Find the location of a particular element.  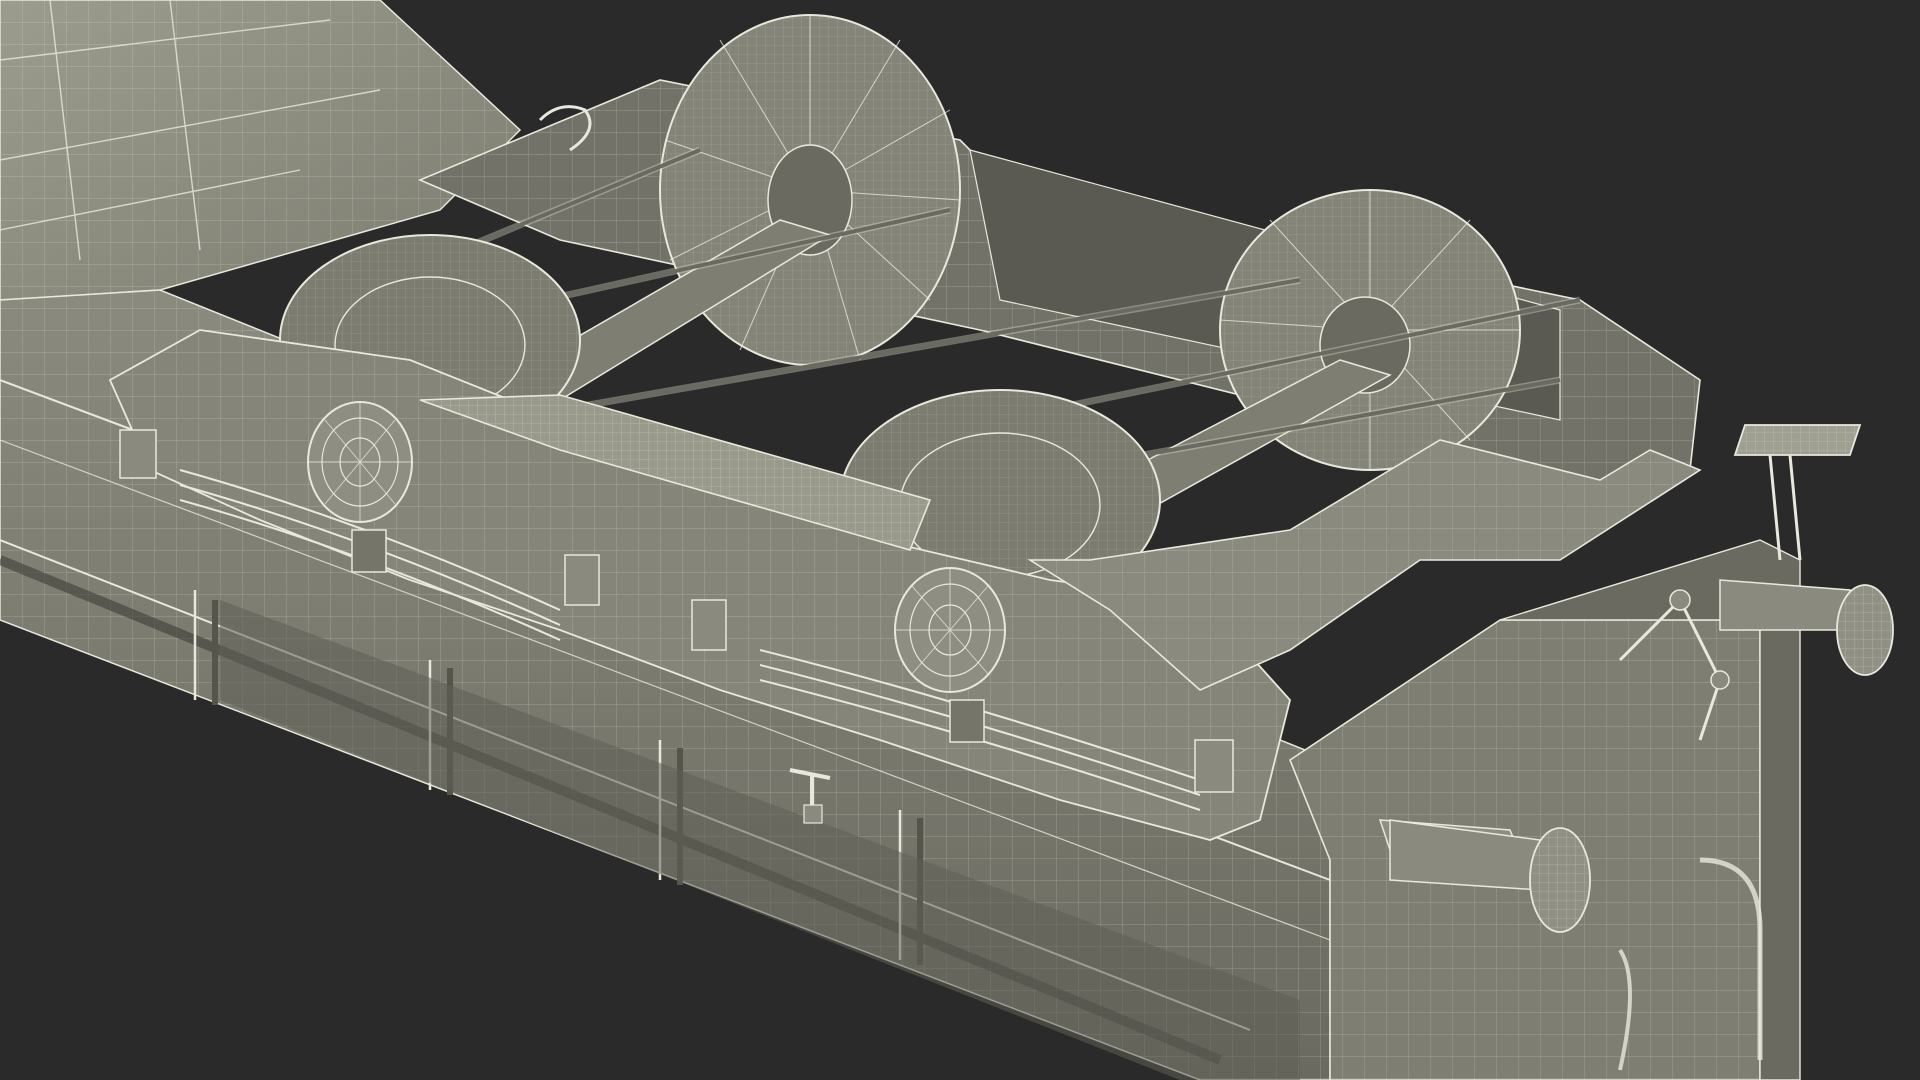

axle-box-right is located at coordinates (950, 630).